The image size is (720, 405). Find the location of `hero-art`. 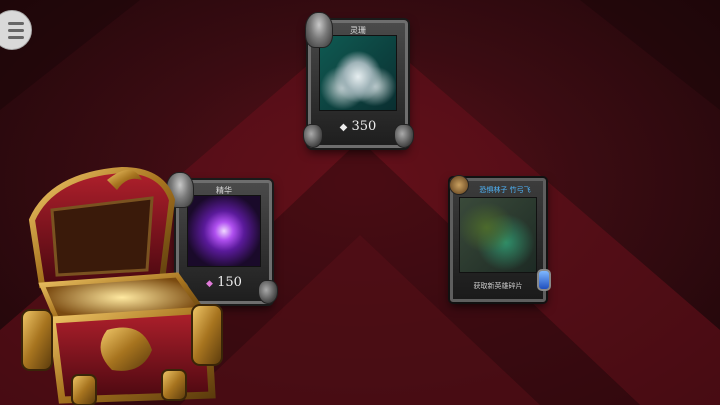

hero-art is located at coordinates (498, 235).